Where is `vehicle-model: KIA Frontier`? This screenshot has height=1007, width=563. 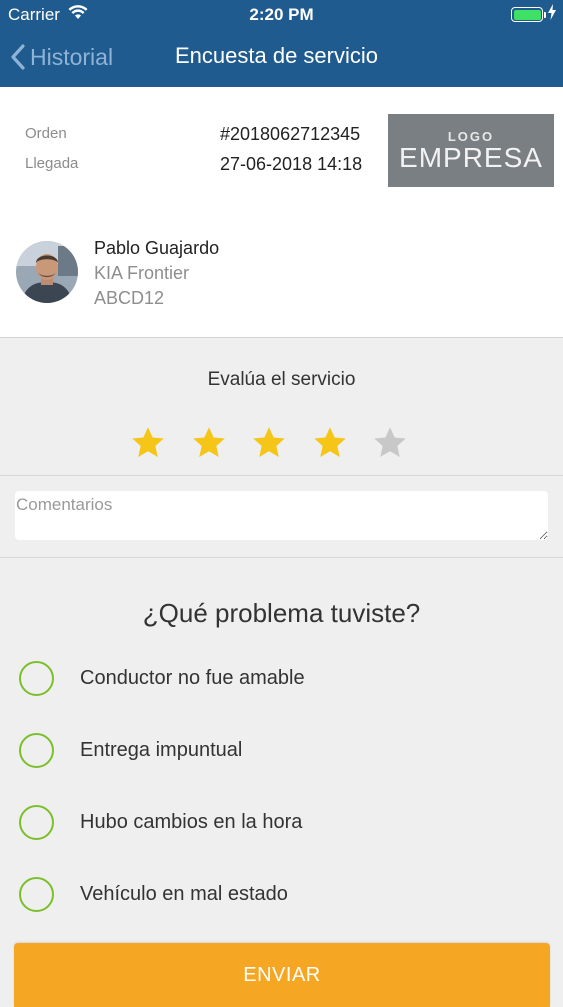
vehicle-model: KIA Frontier is located at coordinates (142, 273).